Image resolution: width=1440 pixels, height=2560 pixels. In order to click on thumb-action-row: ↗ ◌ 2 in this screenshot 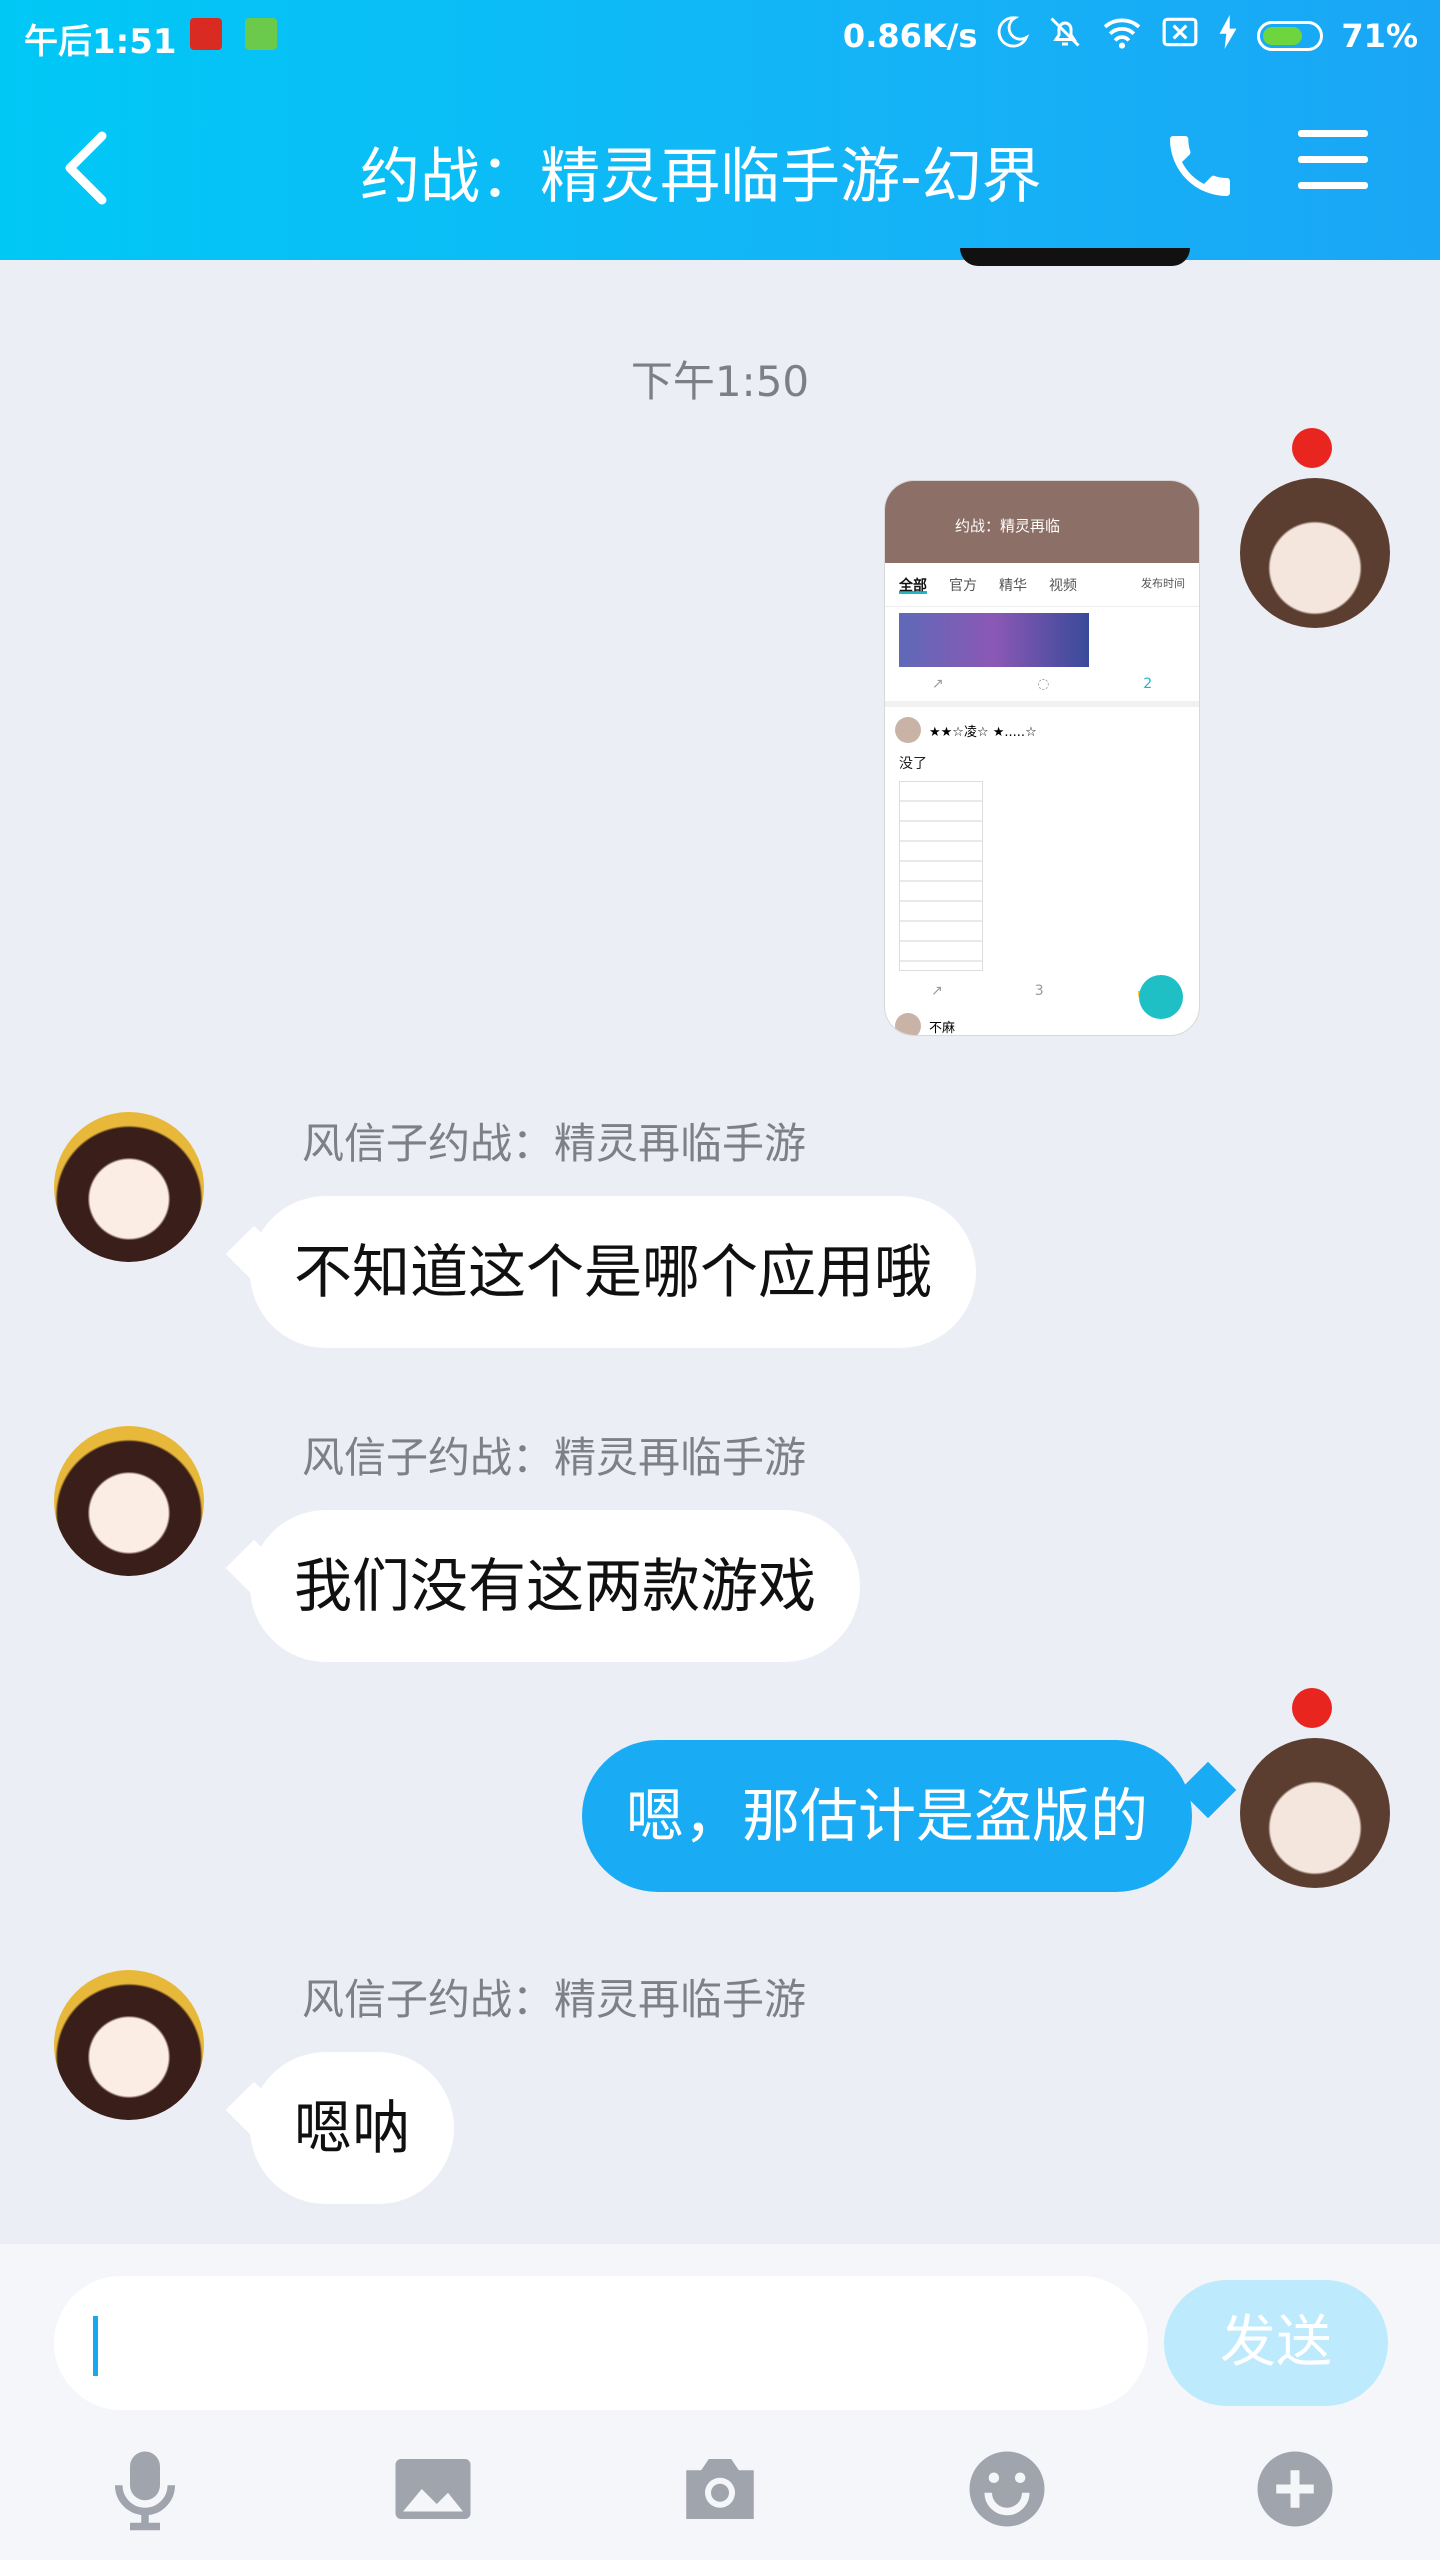, I will do `click(1042, 687)`.